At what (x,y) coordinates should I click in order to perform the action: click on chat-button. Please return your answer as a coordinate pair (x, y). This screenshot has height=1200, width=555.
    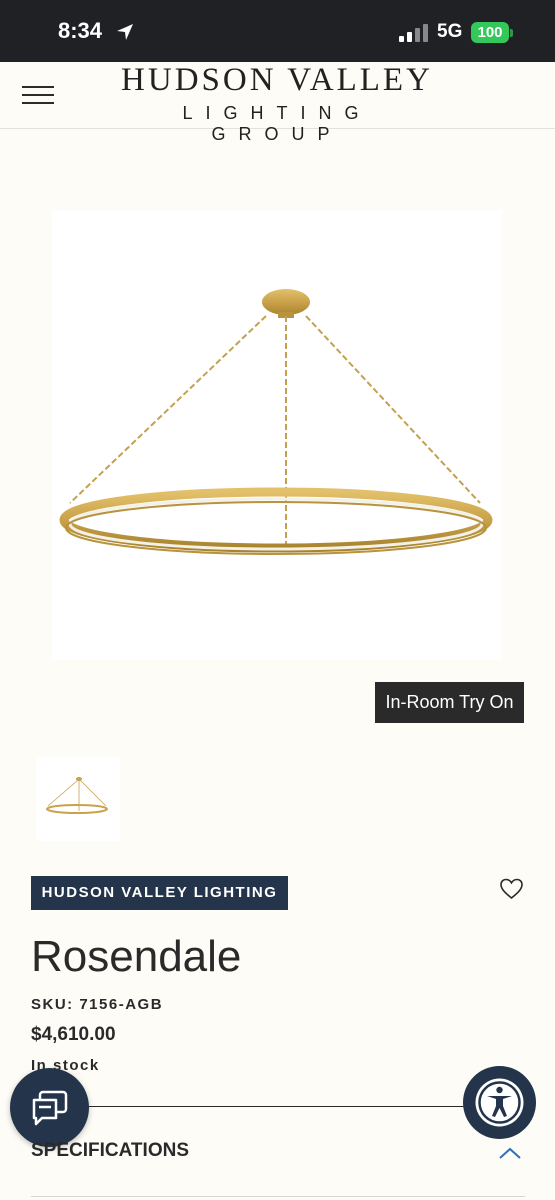
    Looking at the image, I should click on (49, 1107).